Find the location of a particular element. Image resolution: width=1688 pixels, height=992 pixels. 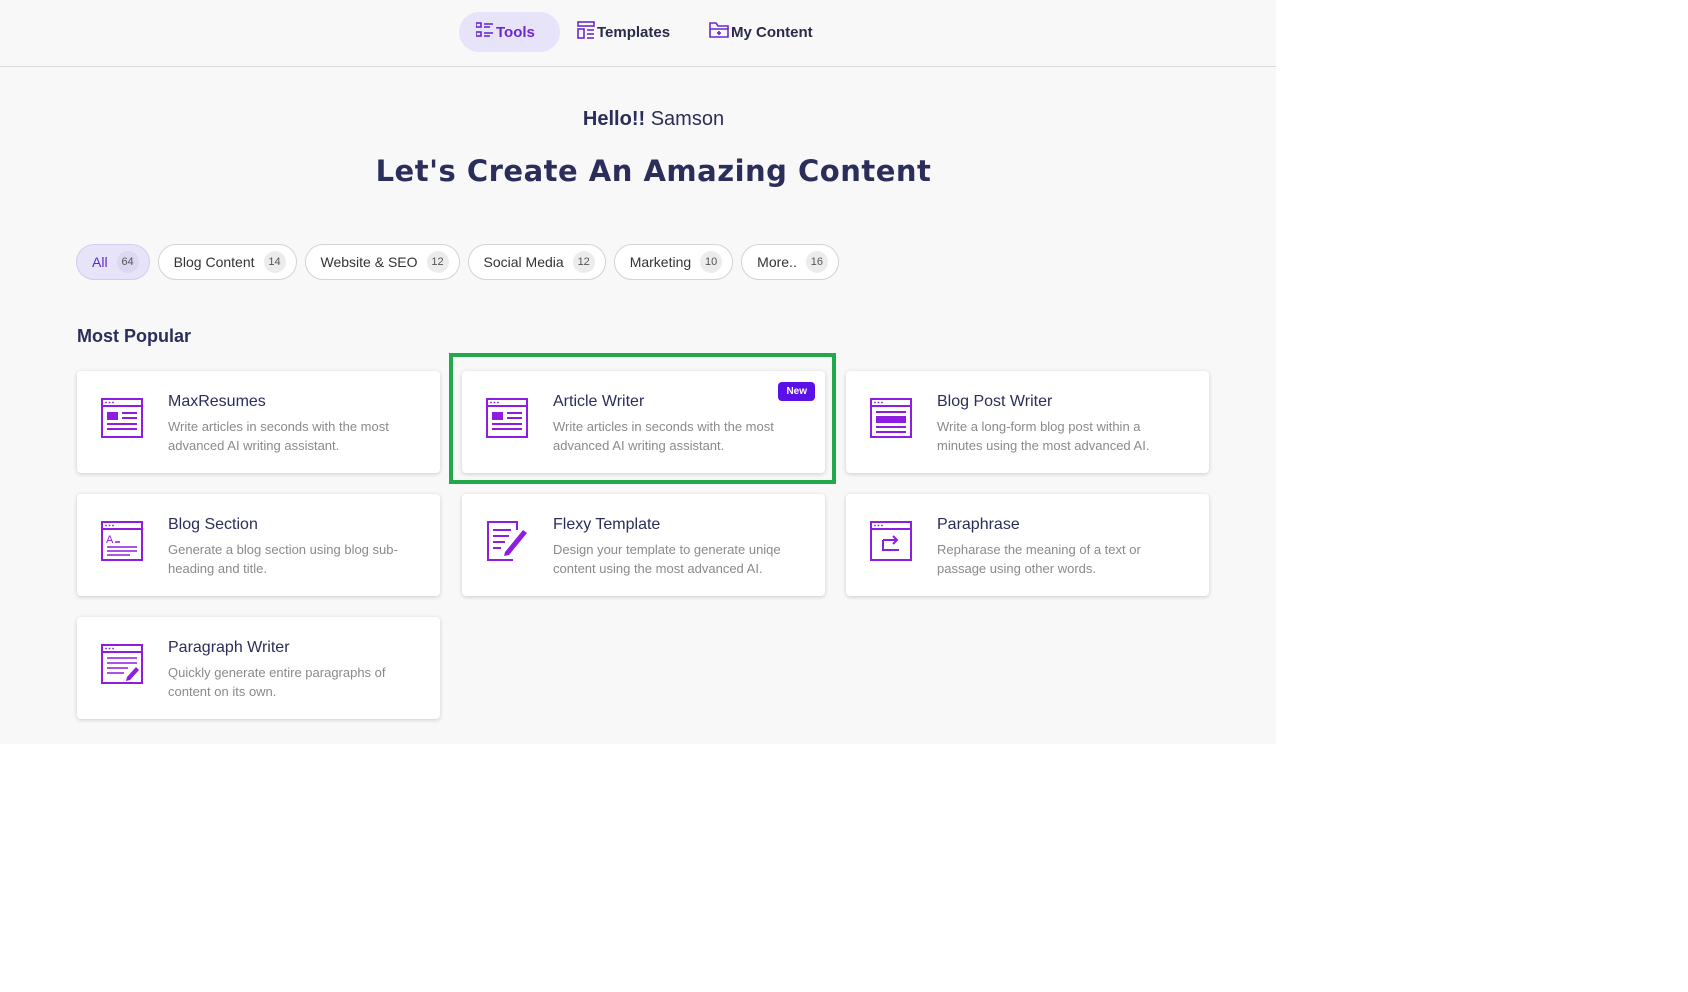

filter-label: Marketing is located at coordinates (660, 262).